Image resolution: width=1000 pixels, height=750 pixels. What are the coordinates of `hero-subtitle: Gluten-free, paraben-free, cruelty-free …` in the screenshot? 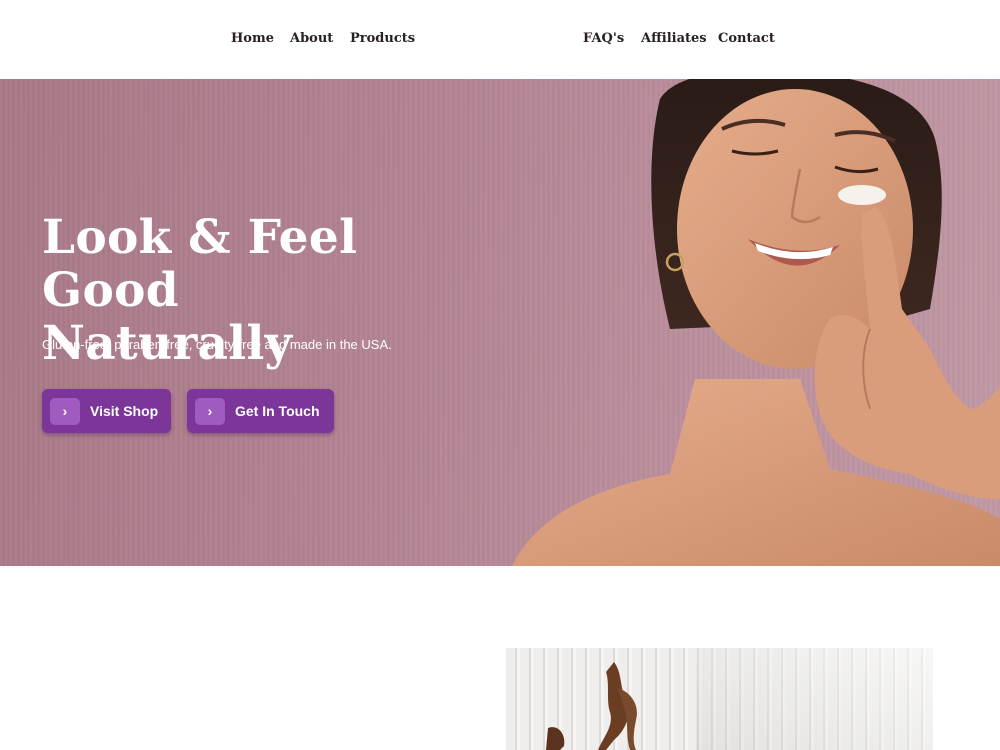 It's located at (217, 344).